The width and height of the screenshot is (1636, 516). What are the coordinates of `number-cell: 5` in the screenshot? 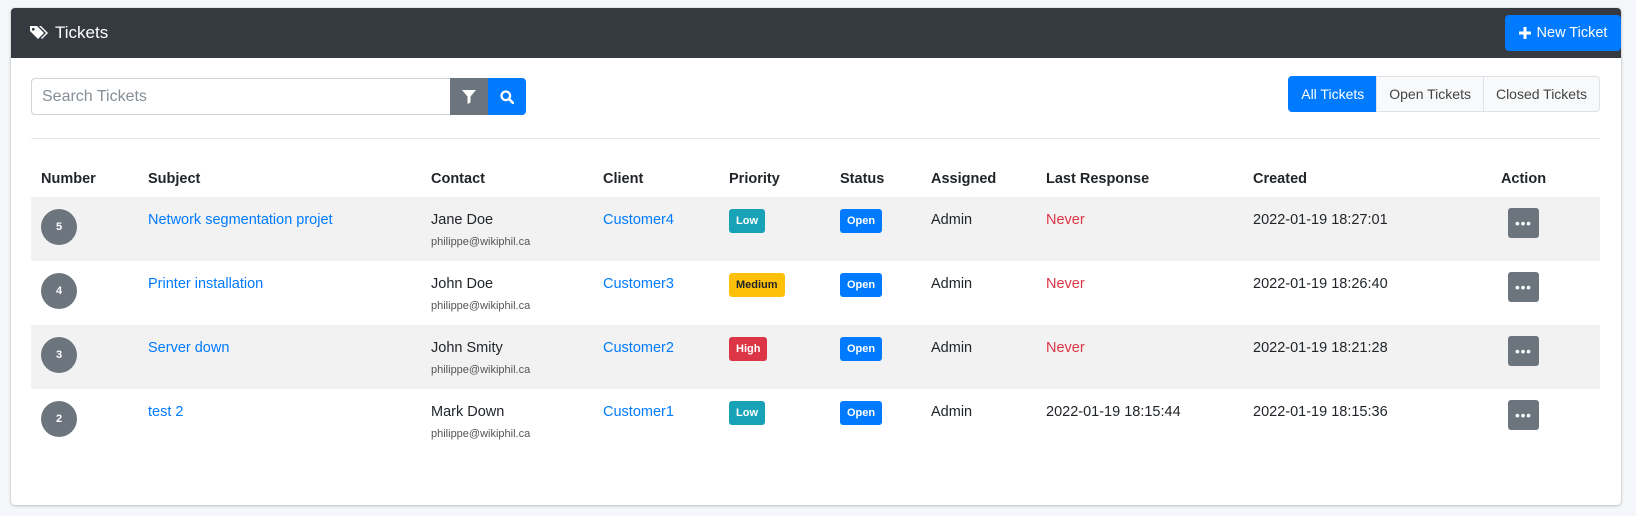 It's located at (84, 229).